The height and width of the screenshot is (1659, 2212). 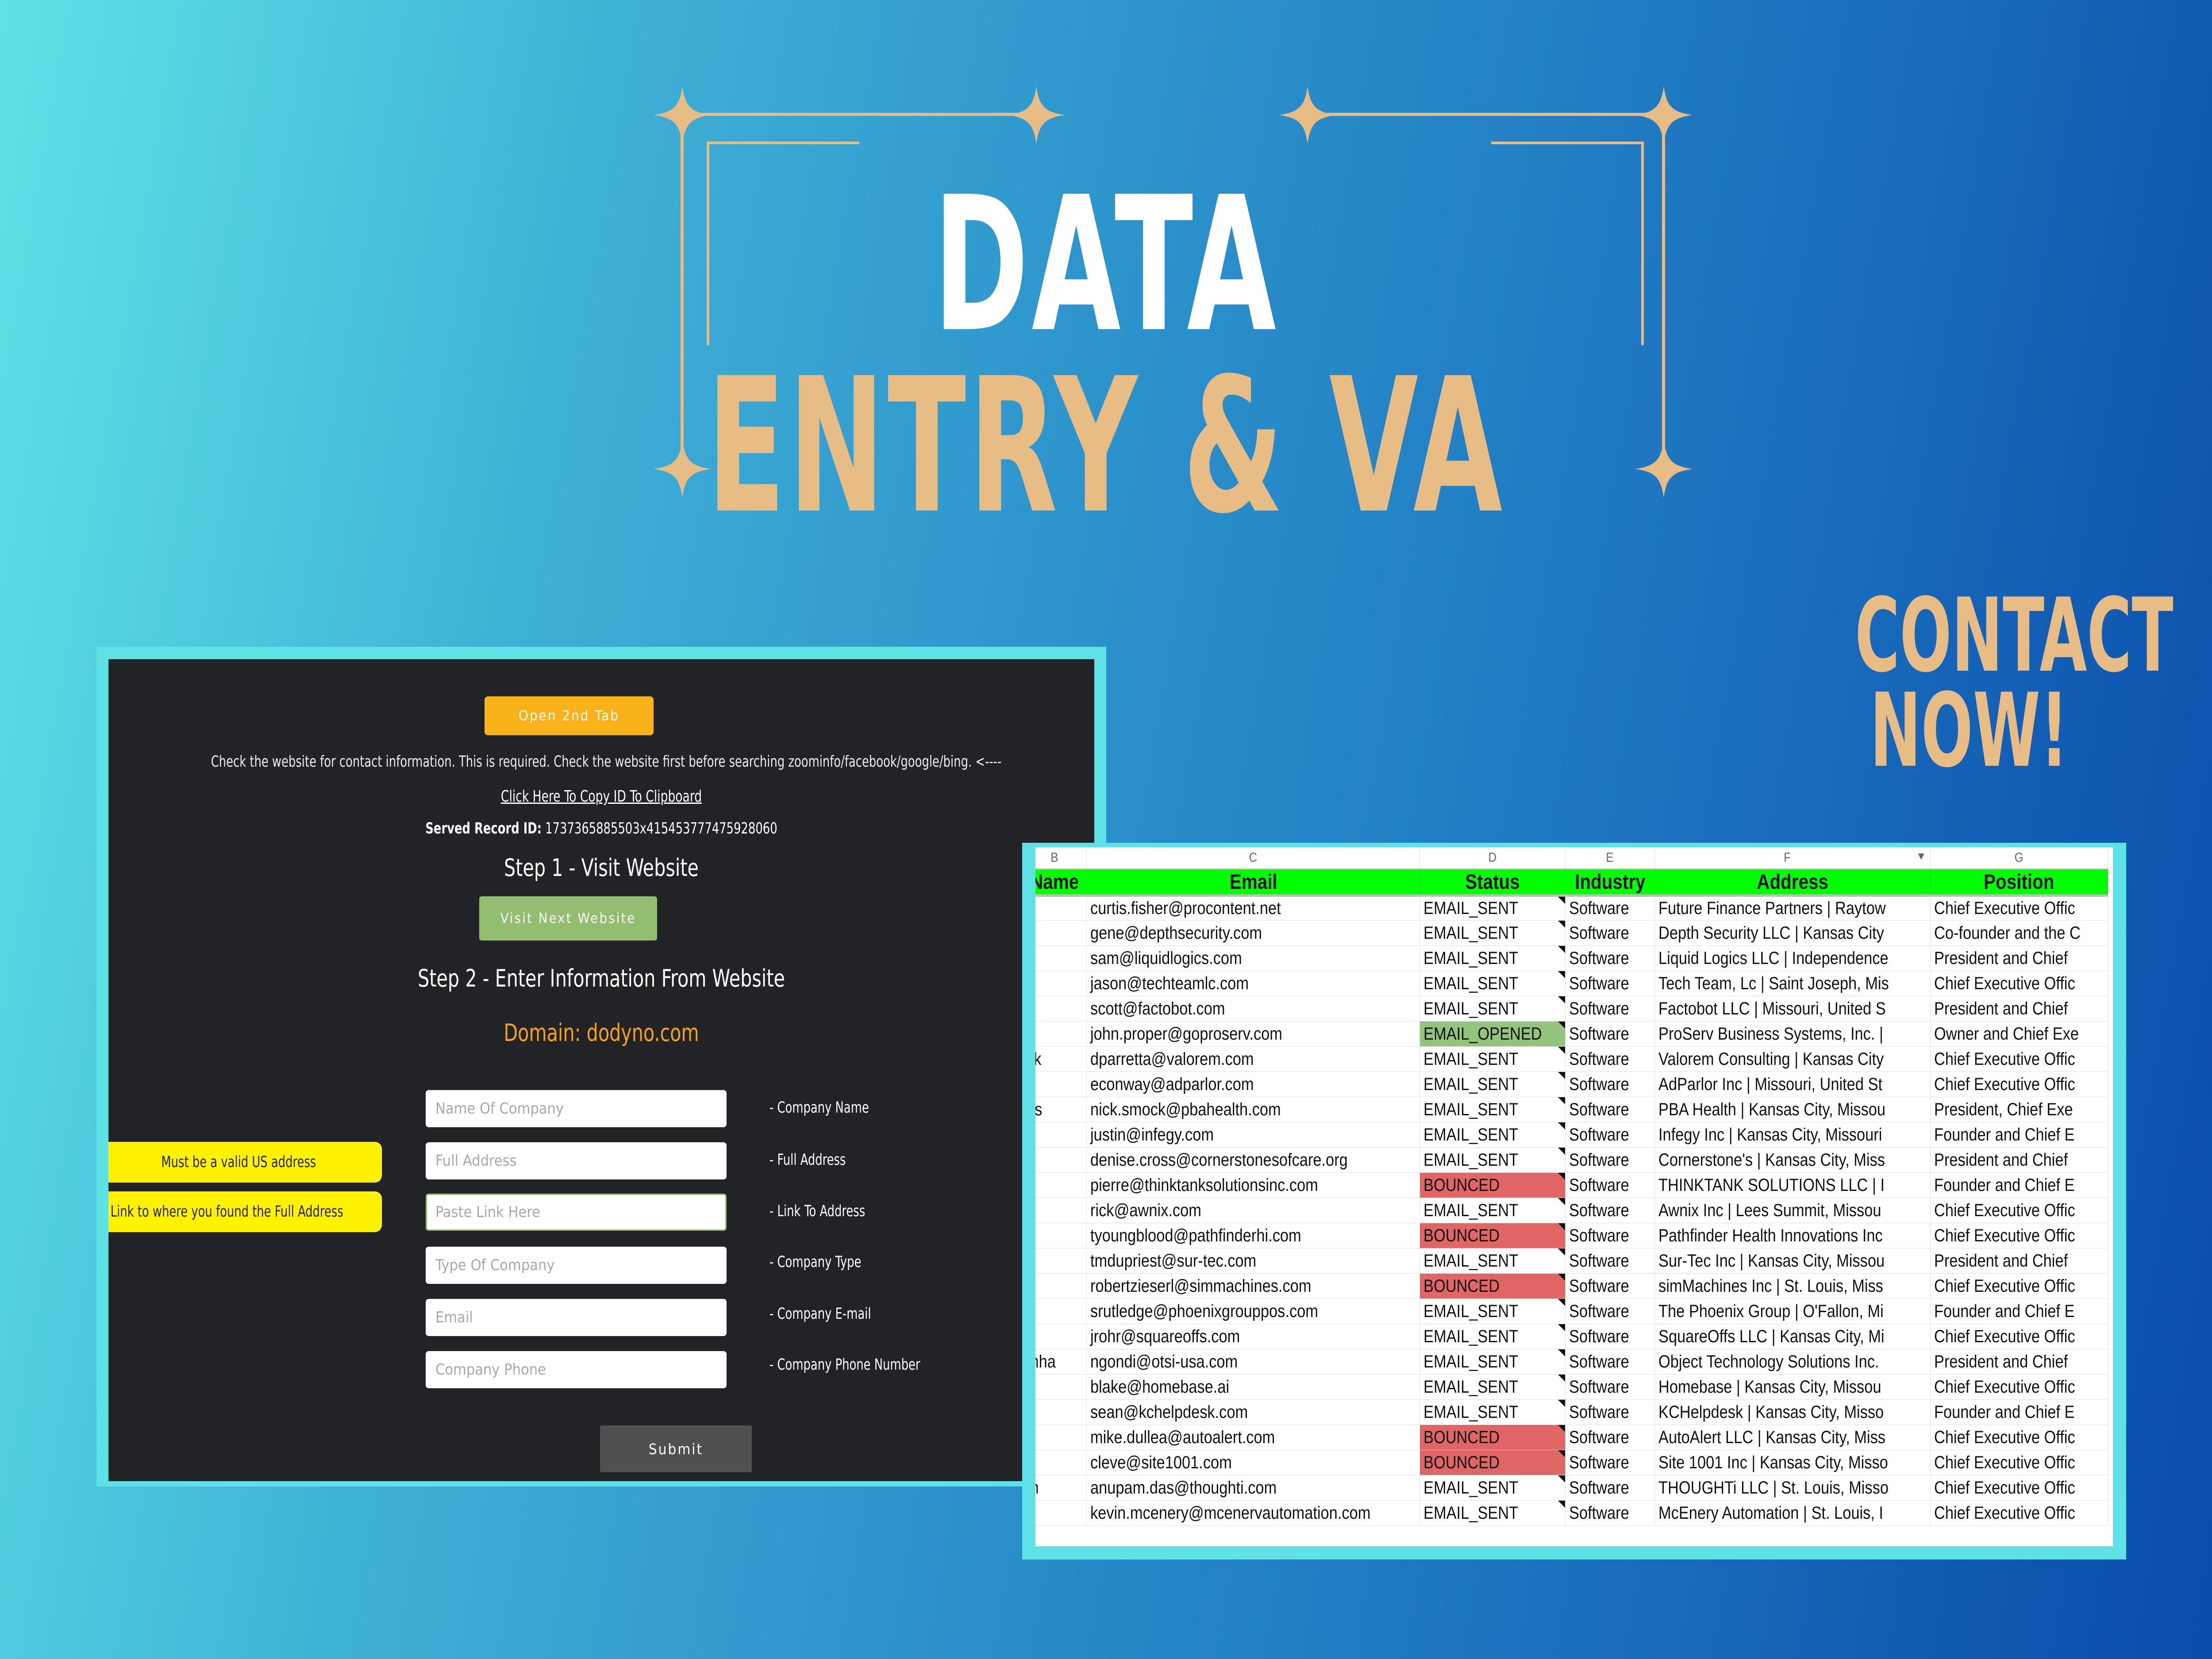 What do you see at coordinates (576, 1160) in the screenshot?
I see `full-address-input` at bounding box center [576, 1160].